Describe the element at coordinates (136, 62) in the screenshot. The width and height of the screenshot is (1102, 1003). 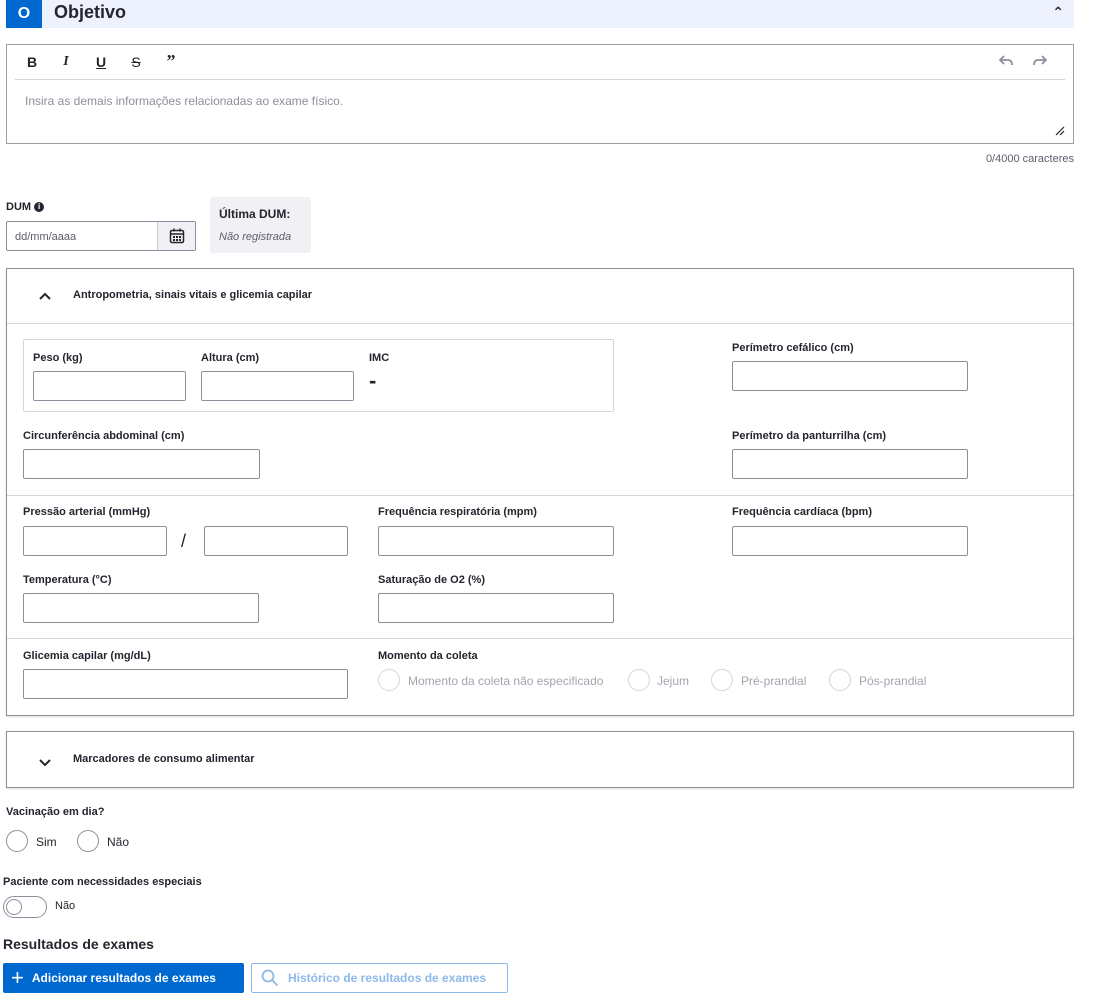
I see `strikethrough-button: S` at that location.